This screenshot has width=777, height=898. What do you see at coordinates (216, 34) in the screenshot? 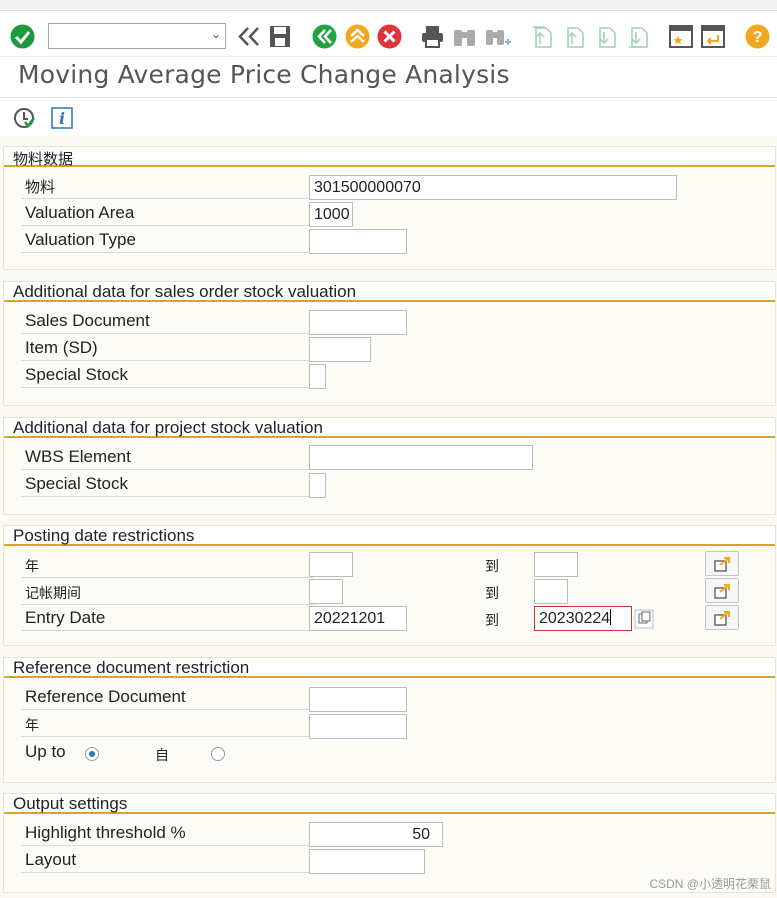
I see `chevron-down-icon: ⌄` at bounding box center [216, 34].